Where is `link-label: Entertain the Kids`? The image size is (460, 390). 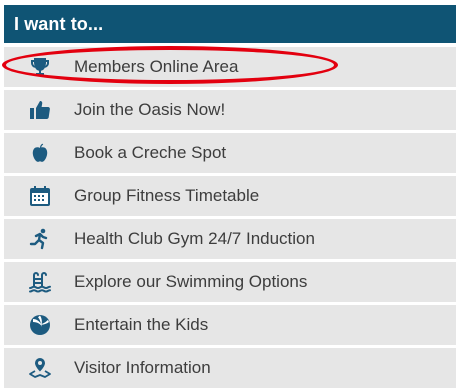
link-label: Entertain the Kids is located at coordinates (141, 324).